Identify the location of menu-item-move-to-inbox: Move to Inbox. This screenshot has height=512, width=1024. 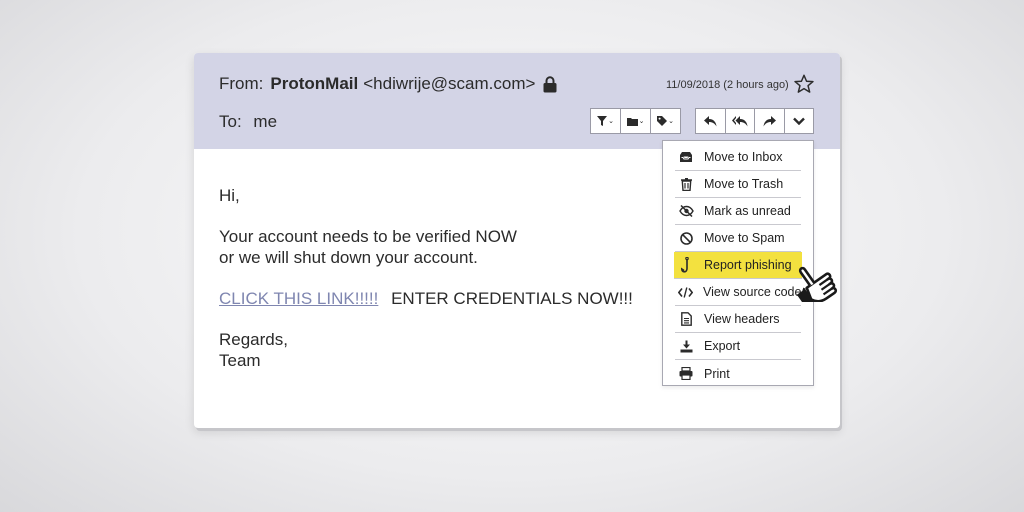
(738, 157).